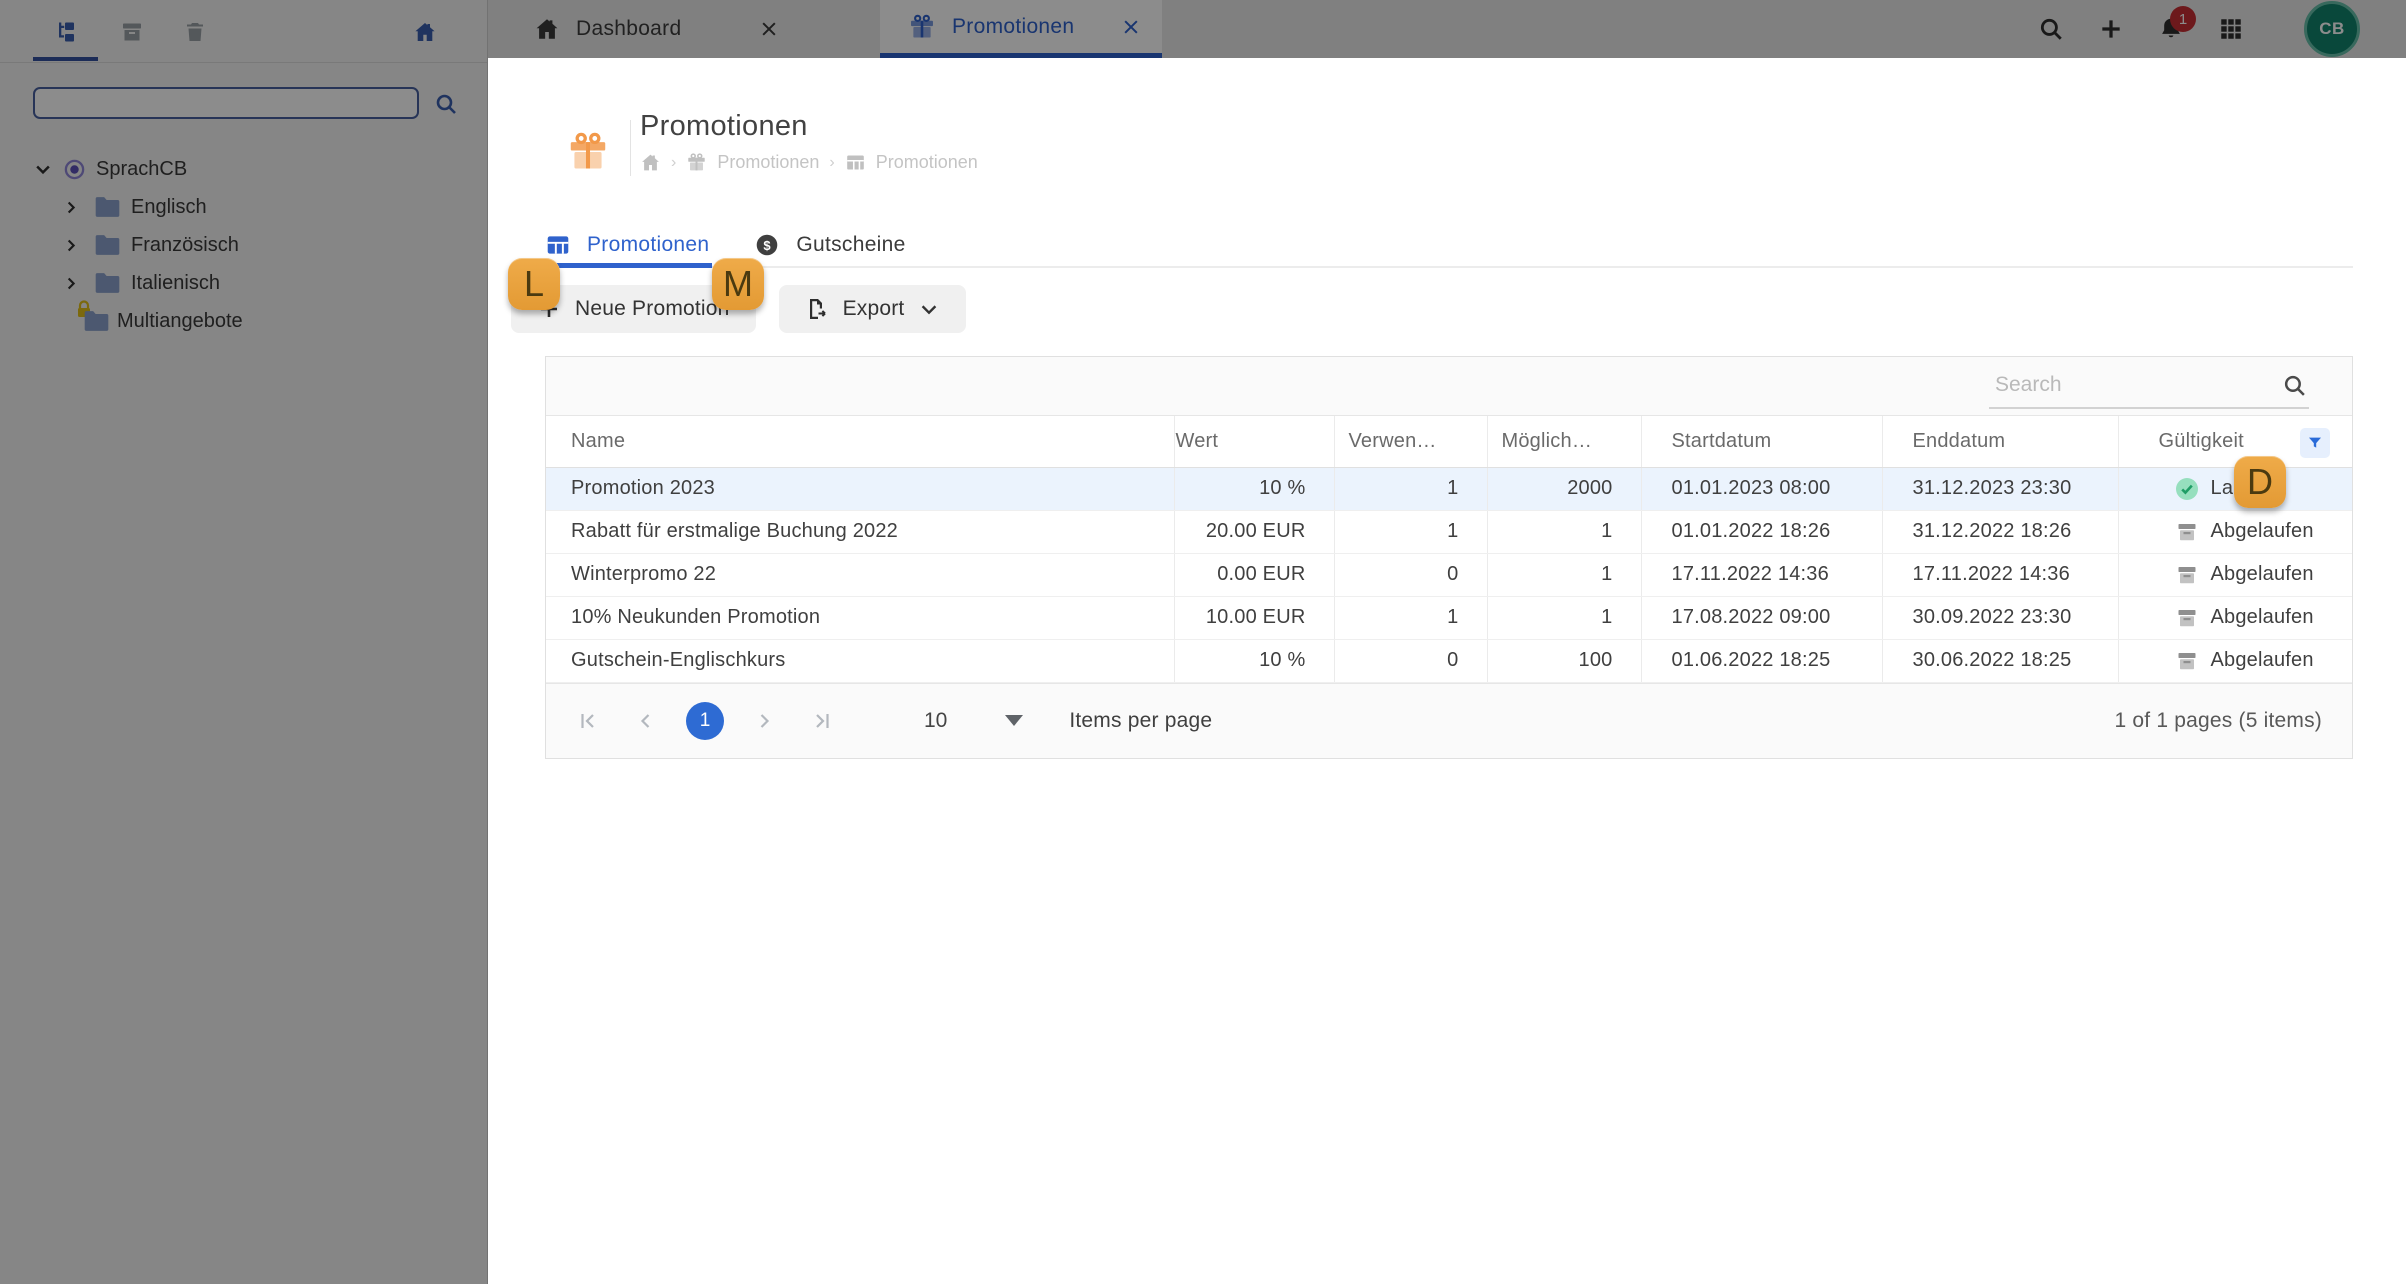 The image size is (2406, 1284). I want to click on tab-label: Promotionen, so click(648, 244).